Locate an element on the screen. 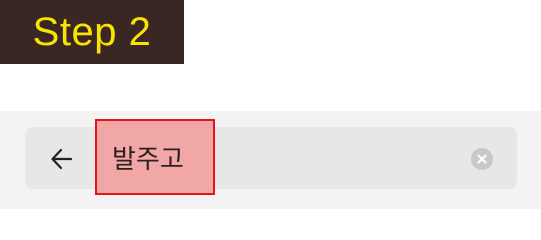 The image size is (541, 240). arrow-left-icon is located at coordinates (62, 159).